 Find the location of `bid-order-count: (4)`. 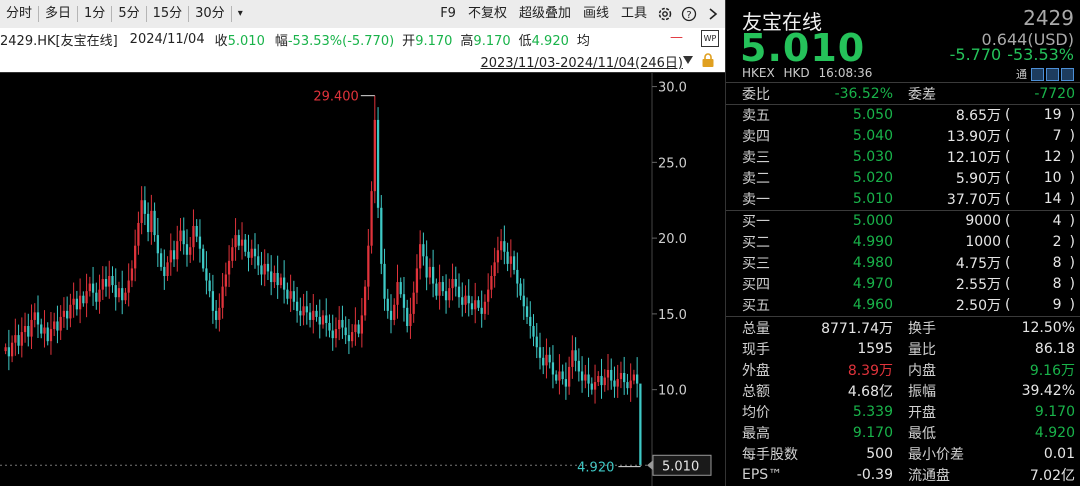

bid-order-count: (4) is located at coordinates (1040, 221).